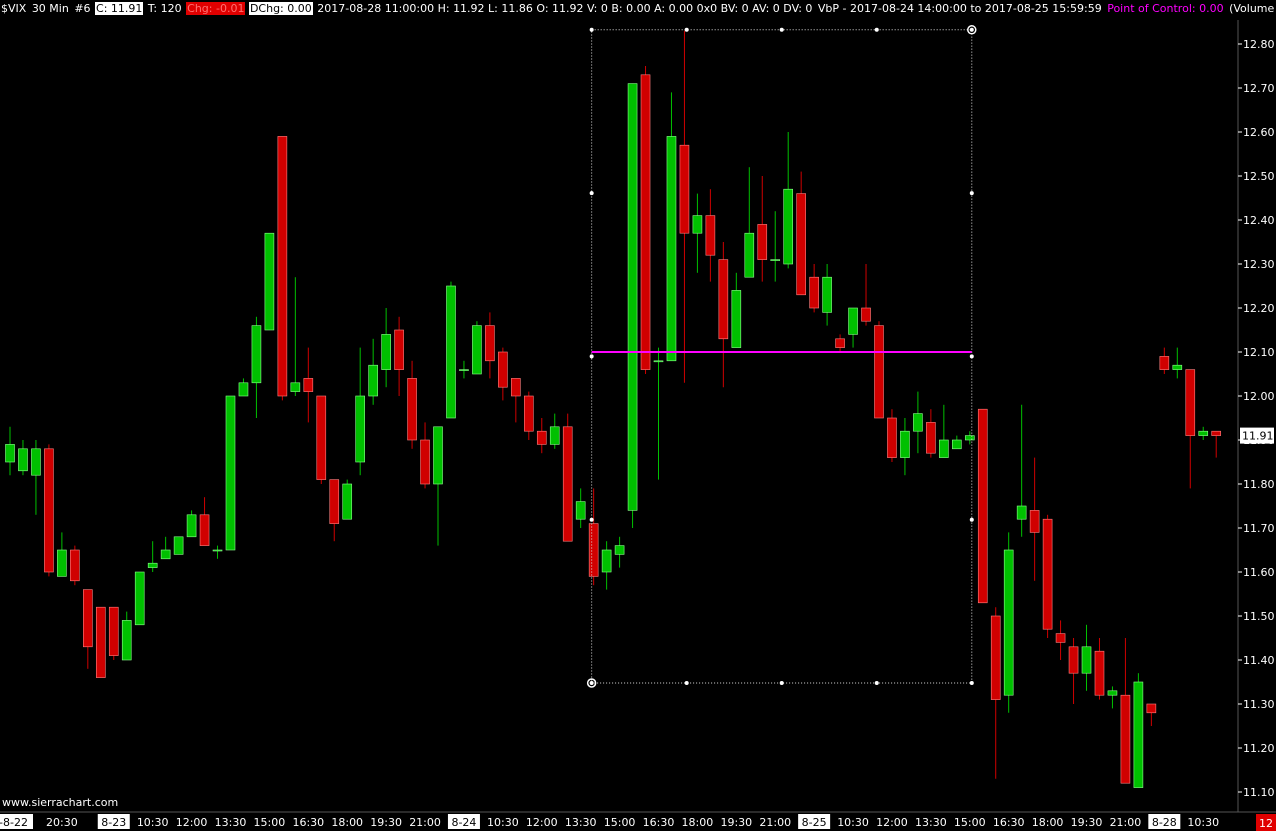 Image resolution: width=1276 pixels, height=831 pixels. Describe the element at coordinates (119, 8) in the screenshot. I see `close-value: C: 11.91` at that location.